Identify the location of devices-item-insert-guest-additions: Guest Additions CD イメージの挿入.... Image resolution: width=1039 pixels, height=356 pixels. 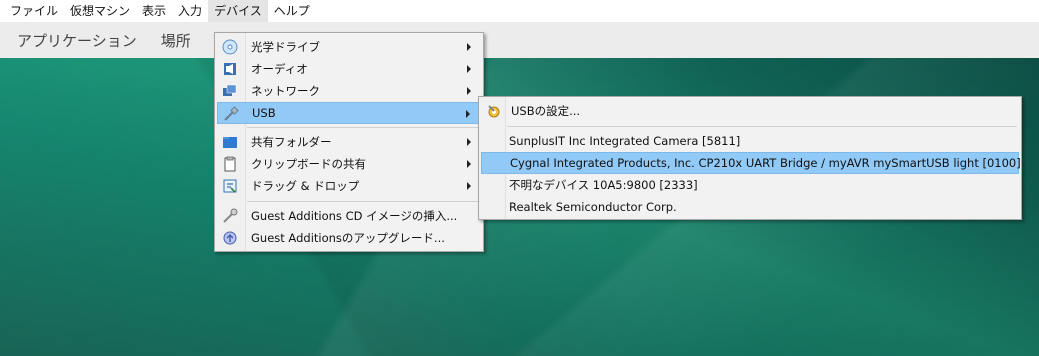
(349, 216).